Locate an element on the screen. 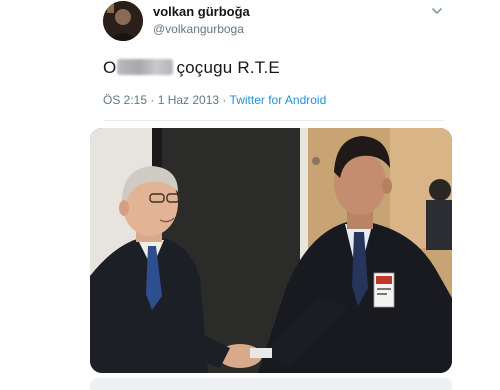 The image size is (500, 390). user-handle: @volkangurboga is located at coordinates (198, 29).